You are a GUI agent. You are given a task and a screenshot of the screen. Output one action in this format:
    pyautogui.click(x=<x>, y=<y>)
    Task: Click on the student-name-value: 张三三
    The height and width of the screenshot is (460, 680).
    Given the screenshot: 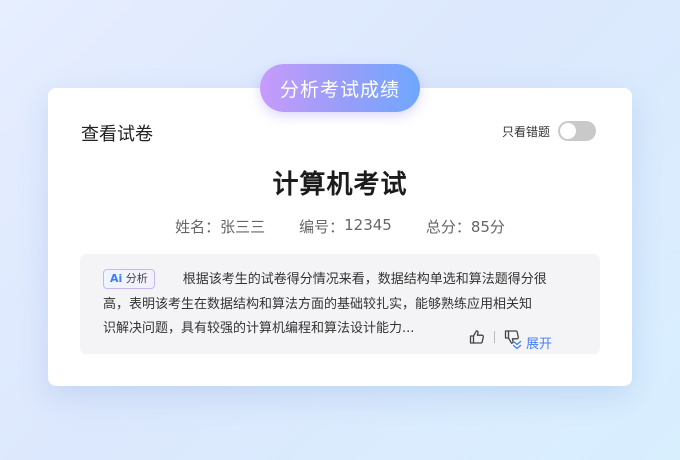 What is the action you would take?
    pyautogui.click(x=243, y=227)
    